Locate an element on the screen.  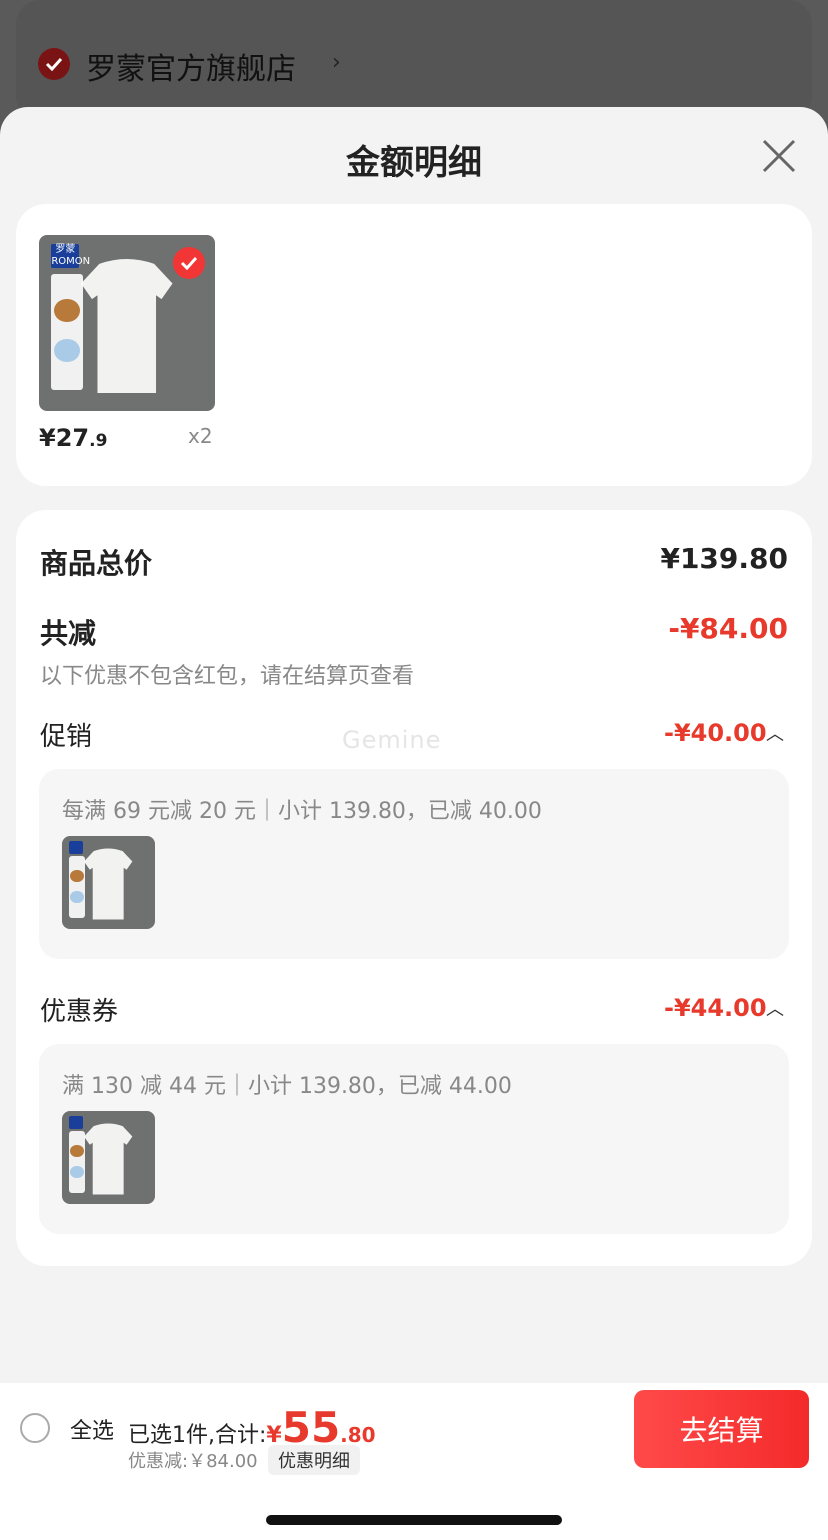
promo-label: 促销 is located at coordinates (66, 737).